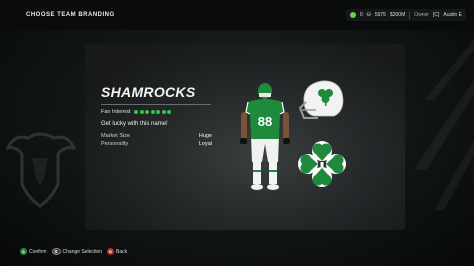  Describe the element at coordinates (265, 136) in the screenshot. I see `player-uniform-preview: 88` at that location.